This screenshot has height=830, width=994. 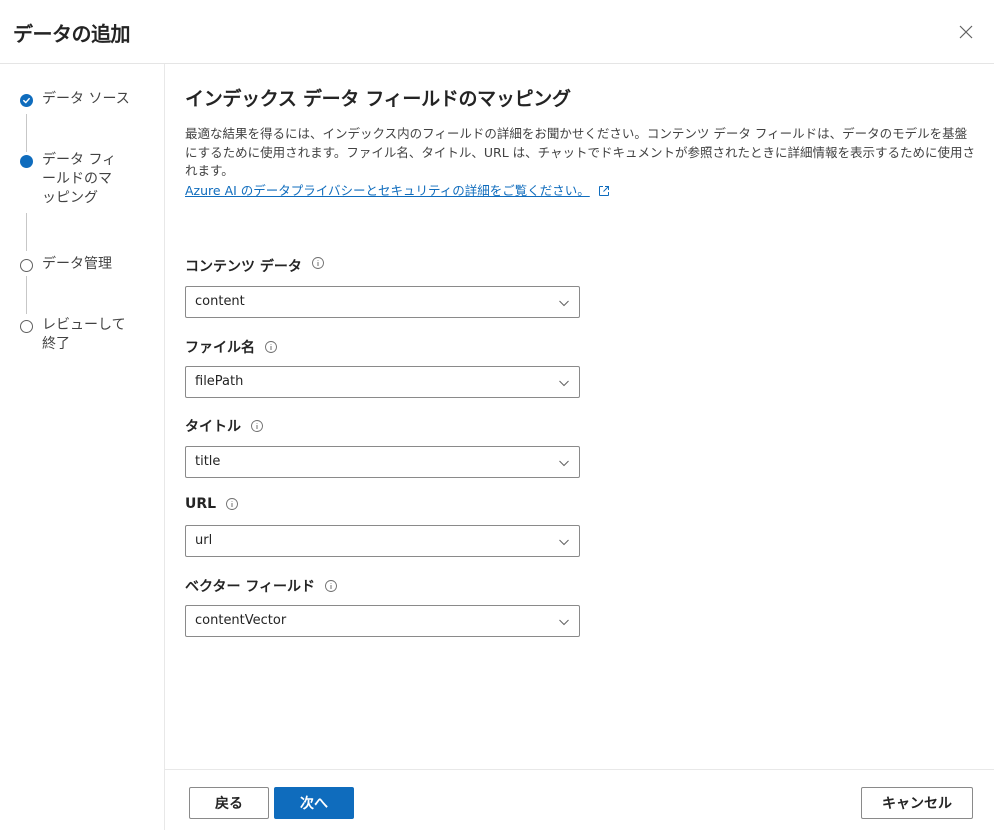 I want to click on url-label: URL, so click(x=212, y=504).